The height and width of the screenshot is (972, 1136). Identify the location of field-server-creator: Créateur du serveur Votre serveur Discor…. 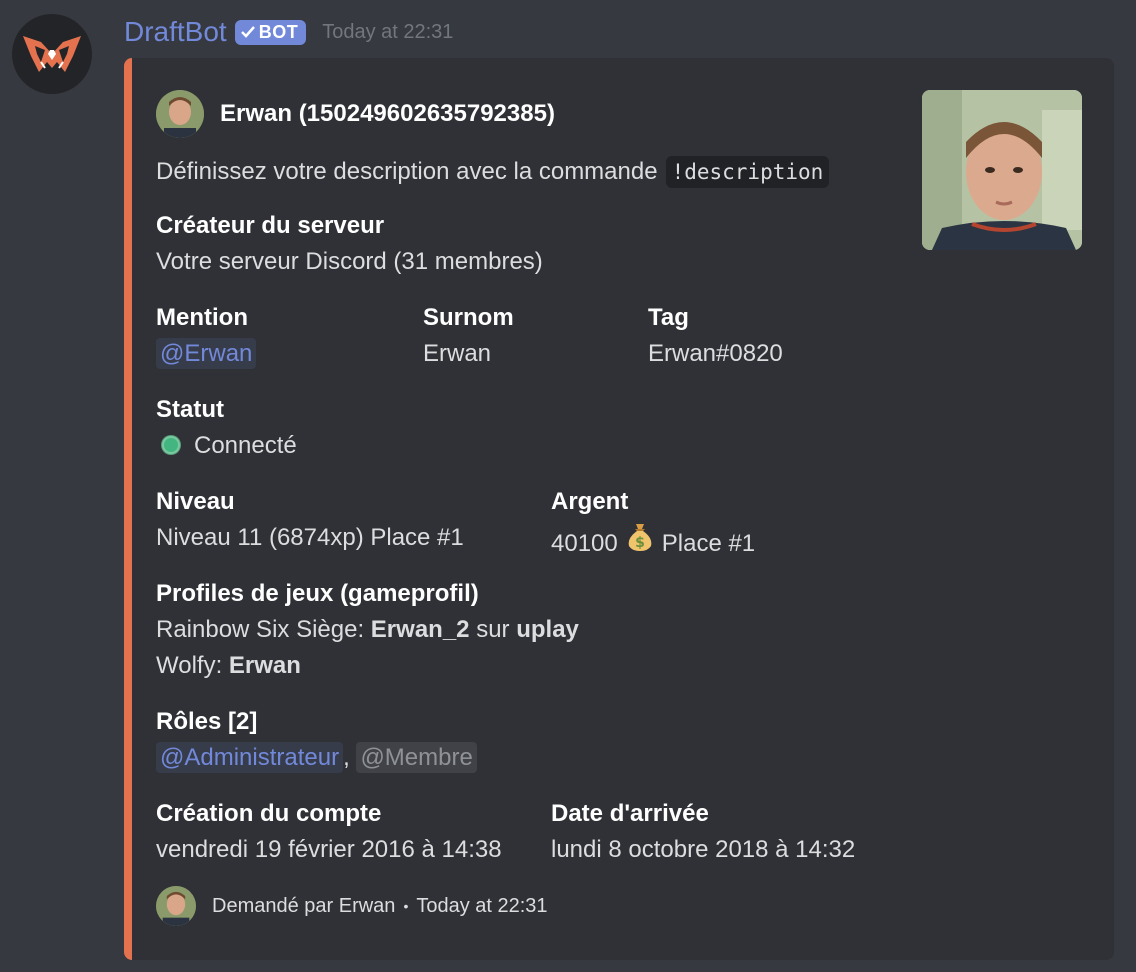
(349, 245).